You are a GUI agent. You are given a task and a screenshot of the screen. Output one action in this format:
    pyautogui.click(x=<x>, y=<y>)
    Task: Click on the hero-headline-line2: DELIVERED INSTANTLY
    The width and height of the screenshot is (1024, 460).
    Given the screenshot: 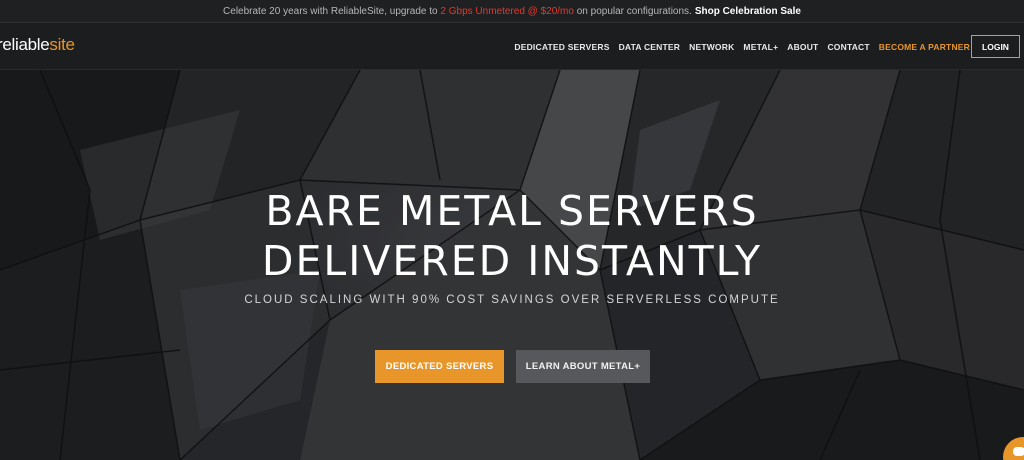 What is the action you would take?
    pyautogui.click(x=512, y=261)
    